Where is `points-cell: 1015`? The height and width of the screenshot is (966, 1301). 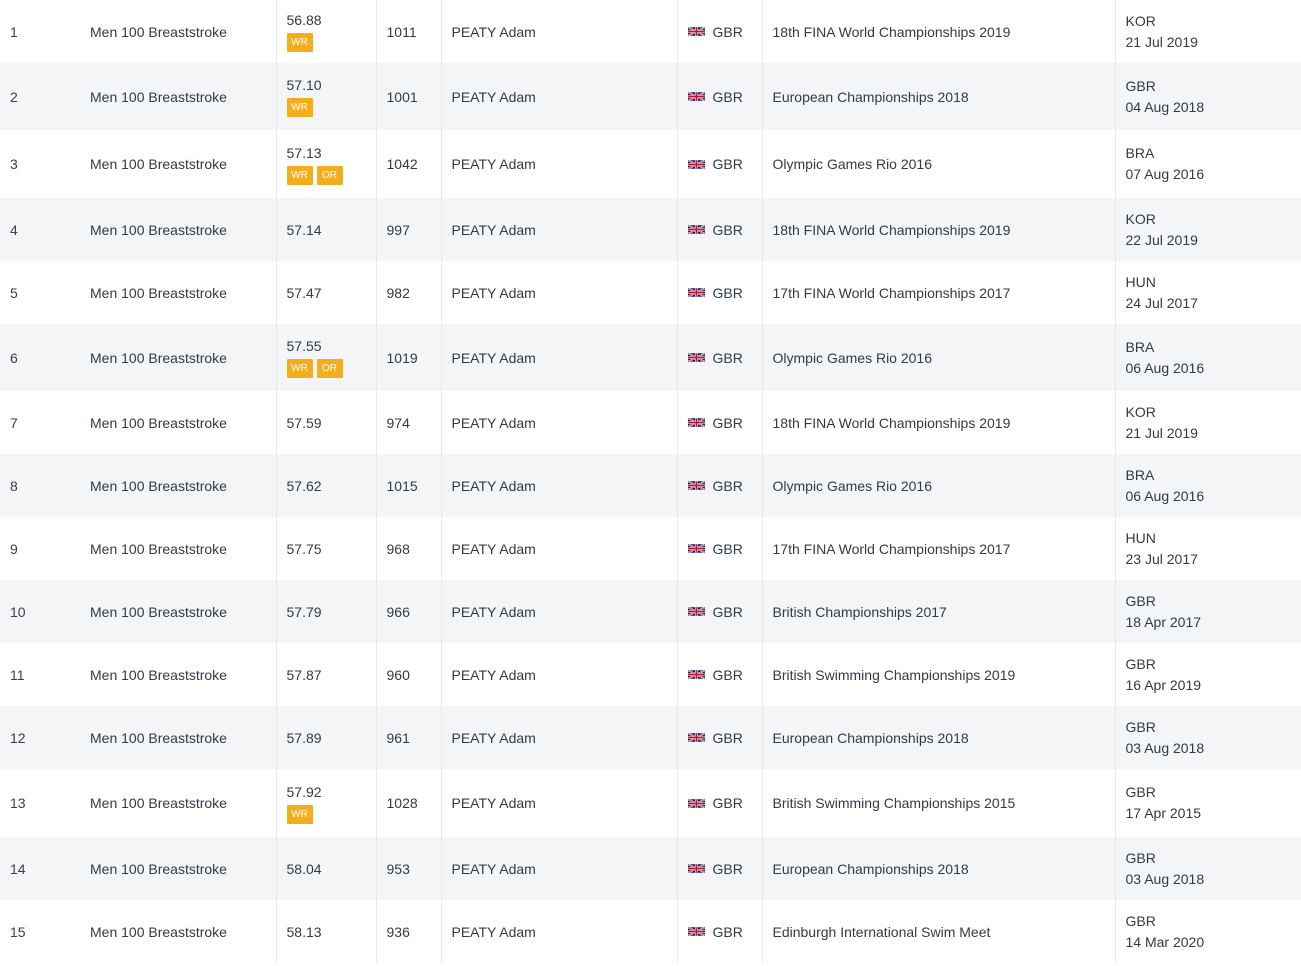
points-cell: 1015 is located at coordinates (408, 485).